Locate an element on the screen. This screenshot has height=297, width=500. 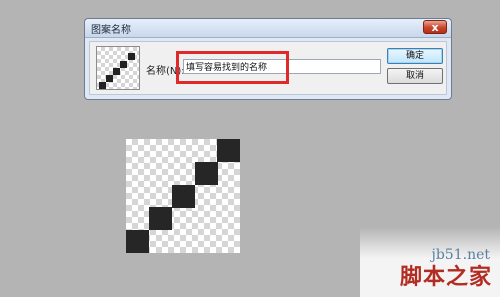
close-button: x is located at coordinates (435, 27).